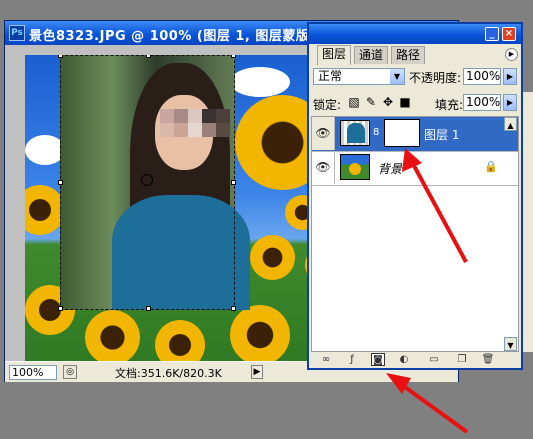 The height and width of the screenshot is (439, 533). What do you see at coordinates (435, 205) in the screenshot?
I see `arrow-to-layer-mask` at bounding box center [435, 205].